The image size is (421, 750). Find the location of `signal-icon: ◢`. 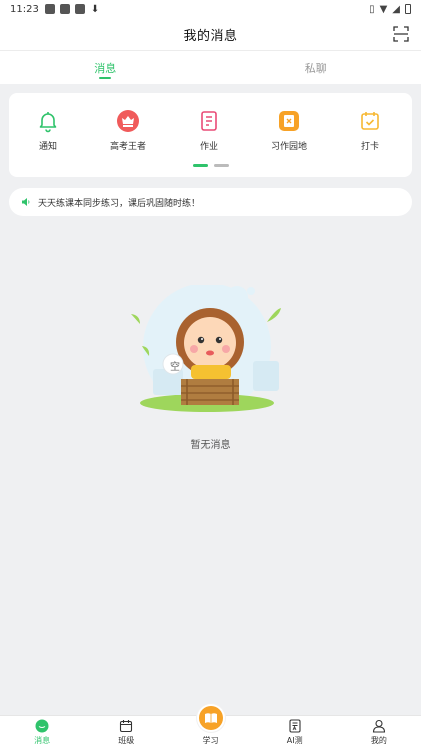

signal-icon: ◢ is located at coordinates (396, 9).